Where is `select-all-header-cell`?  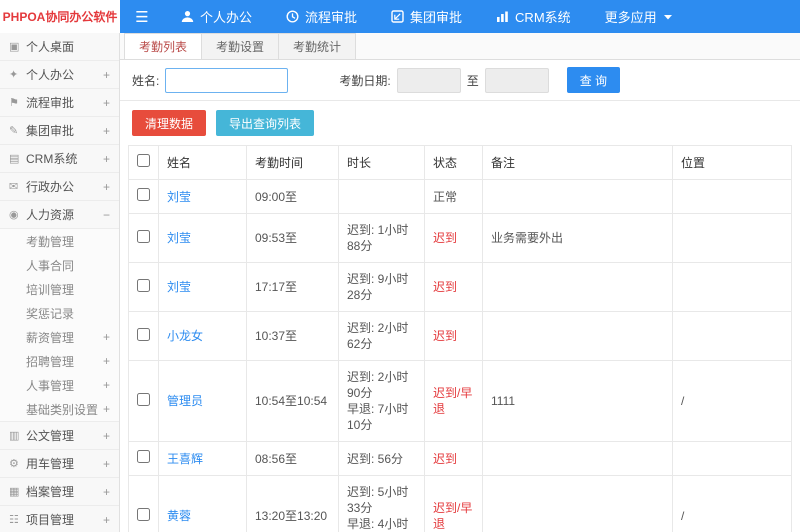 select-all-header-cell is located at coordinates (143, 162).